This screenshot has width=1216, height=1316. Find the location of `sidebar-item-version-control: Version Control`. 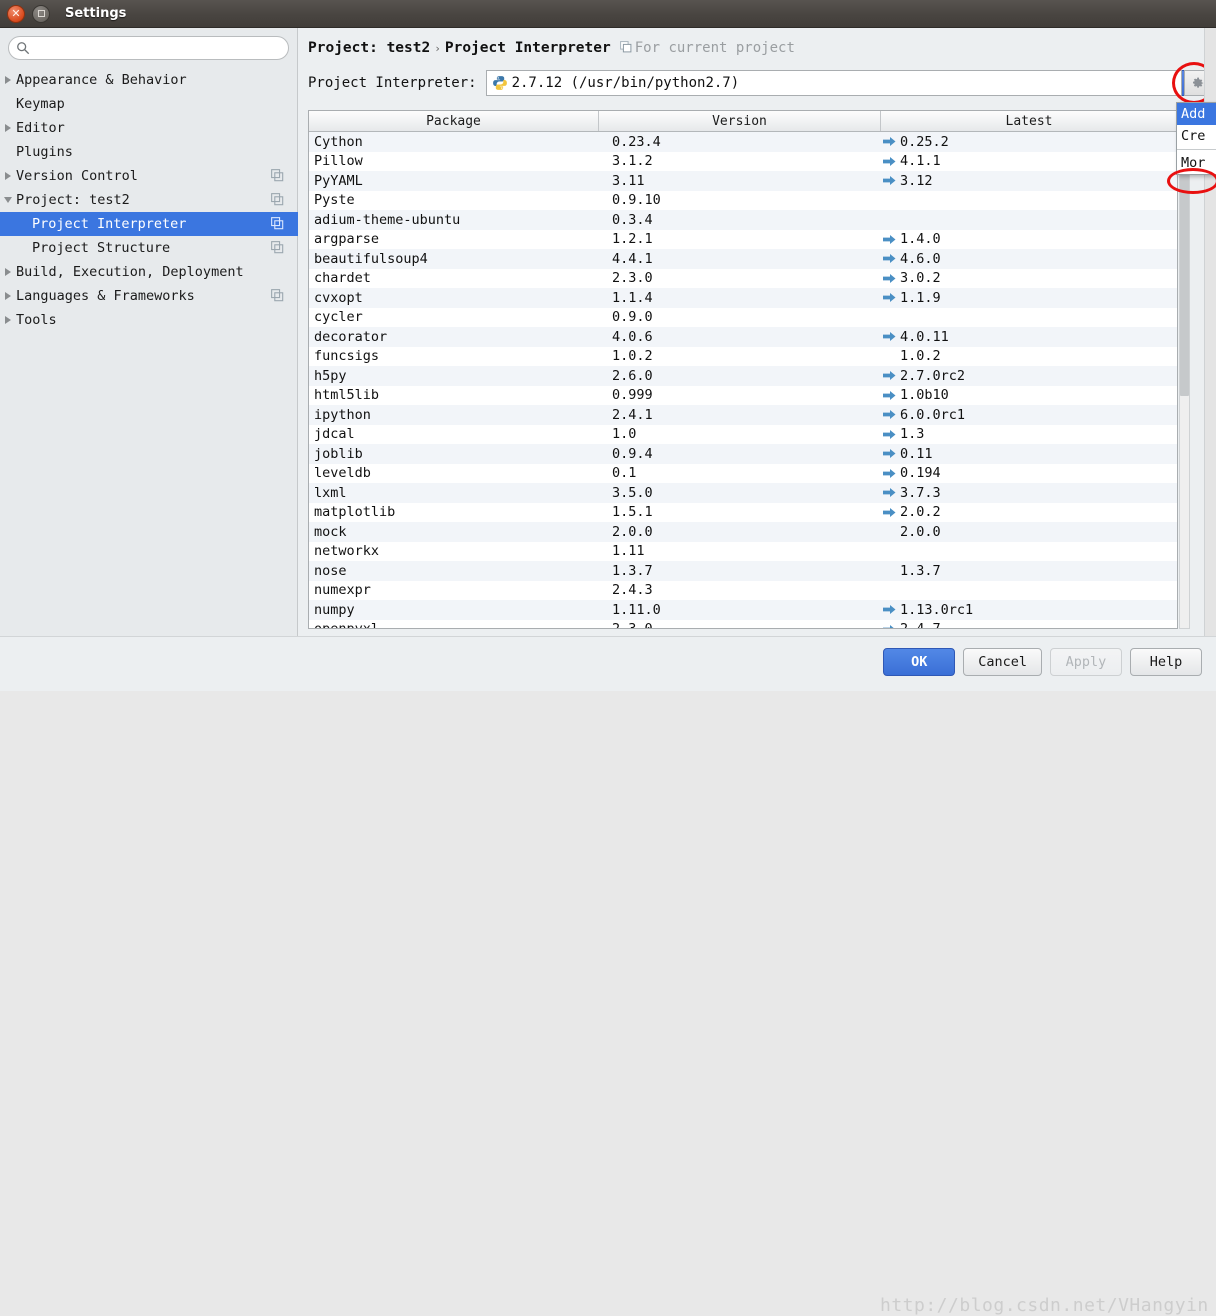

sidebar-item-version-control: Version Control is located at coordinates (149, 176).